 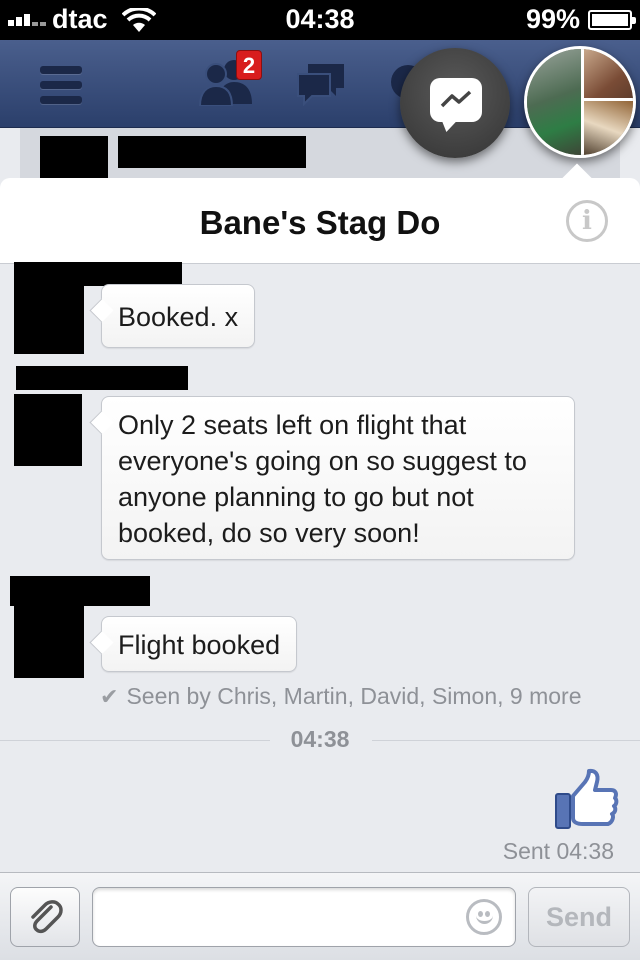 What do you see at coordinates (612, 20) in the screenshot?
I see `battery-icon` at bounding box center [612, 20].